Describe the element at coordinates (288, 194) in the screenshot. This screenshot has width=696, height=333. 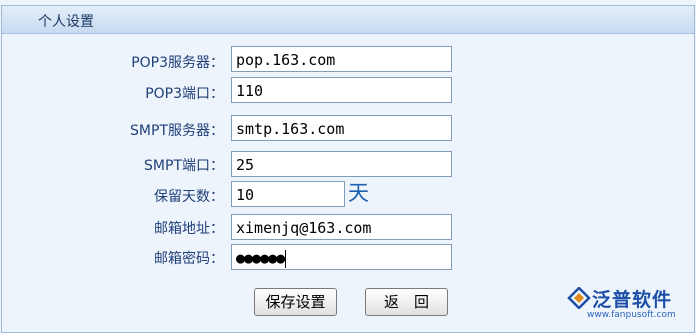
I see `keep-days-input: 10` at that location.